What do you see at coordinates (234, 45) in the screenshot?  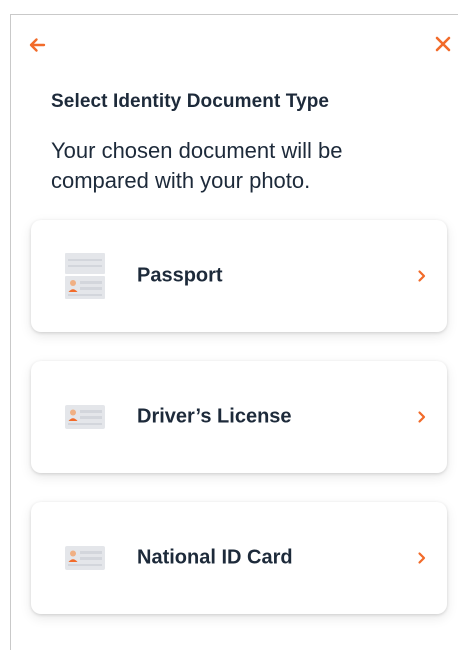 I see `top-bar` at bounding box center [234, 45].